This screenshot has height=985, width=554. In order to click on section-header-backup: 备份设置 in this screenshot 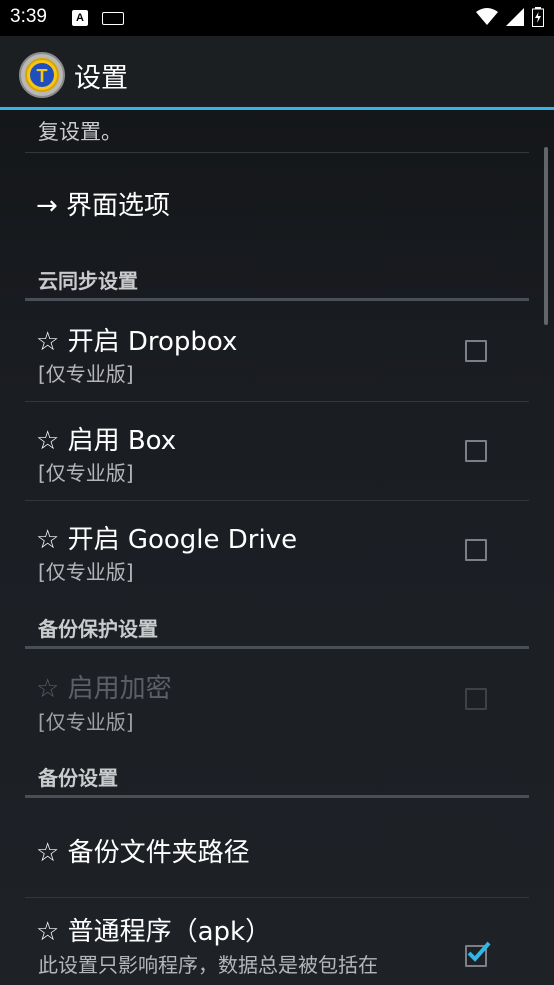, I will do `click(78, 778)`.